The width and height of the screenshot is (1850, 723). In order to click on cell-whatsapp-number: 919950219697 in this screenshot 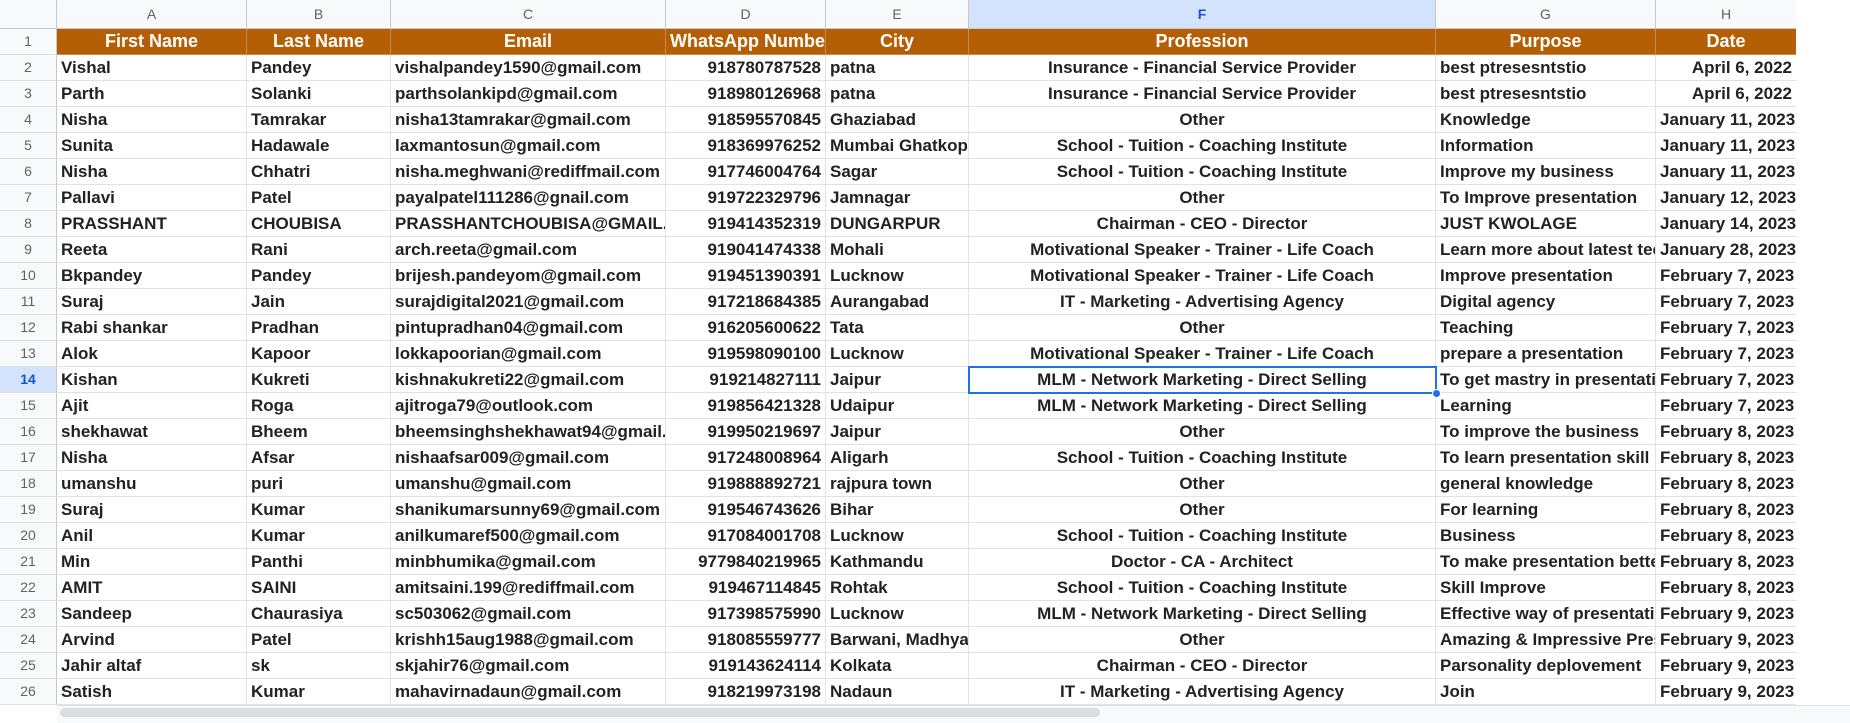, I will do `click(746, 432)`.